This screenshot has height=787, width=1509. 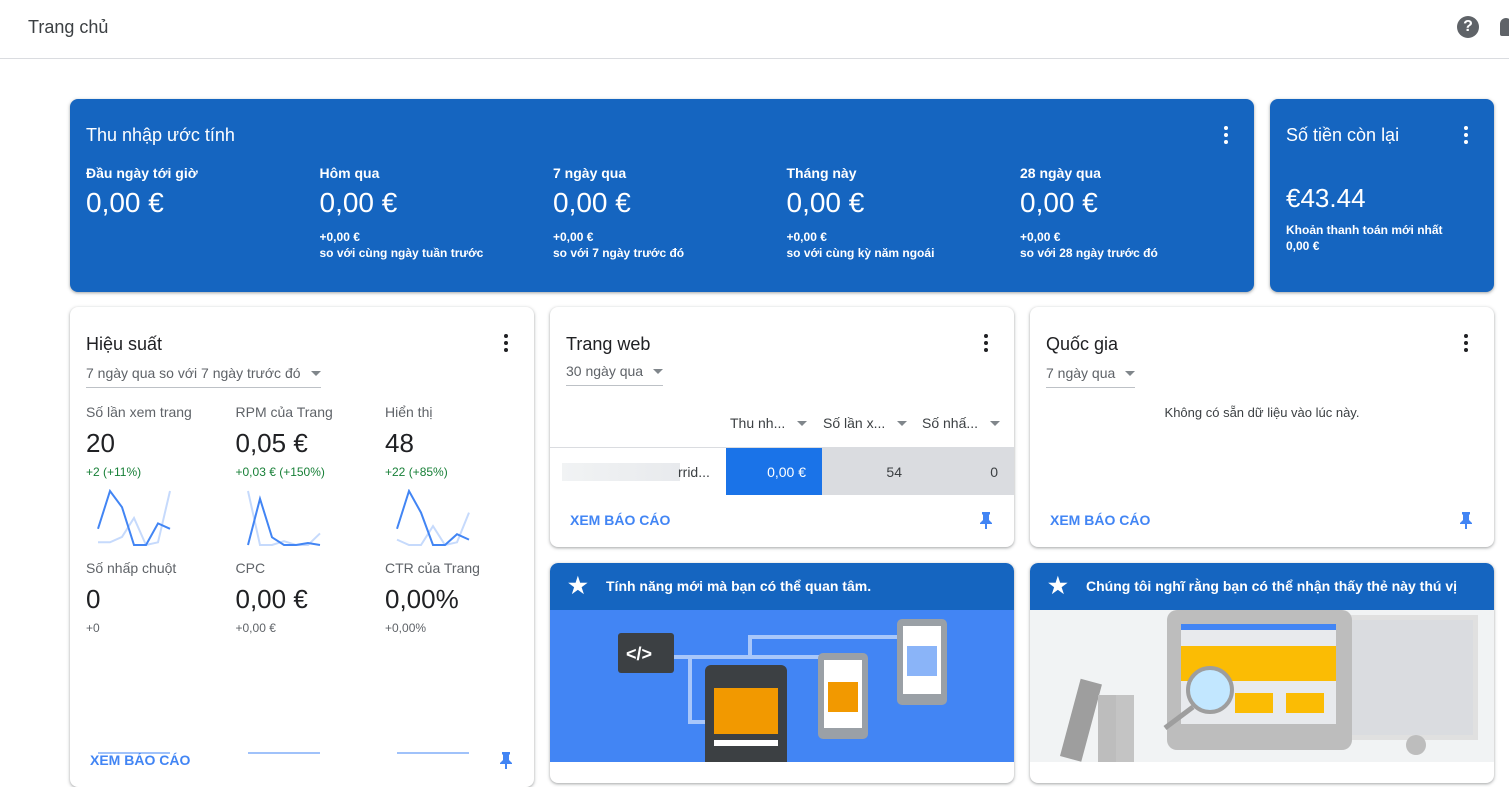 I want to click on performance-metric: Hiển thị 48 +22 (+85%), so click(x=455, y=475).